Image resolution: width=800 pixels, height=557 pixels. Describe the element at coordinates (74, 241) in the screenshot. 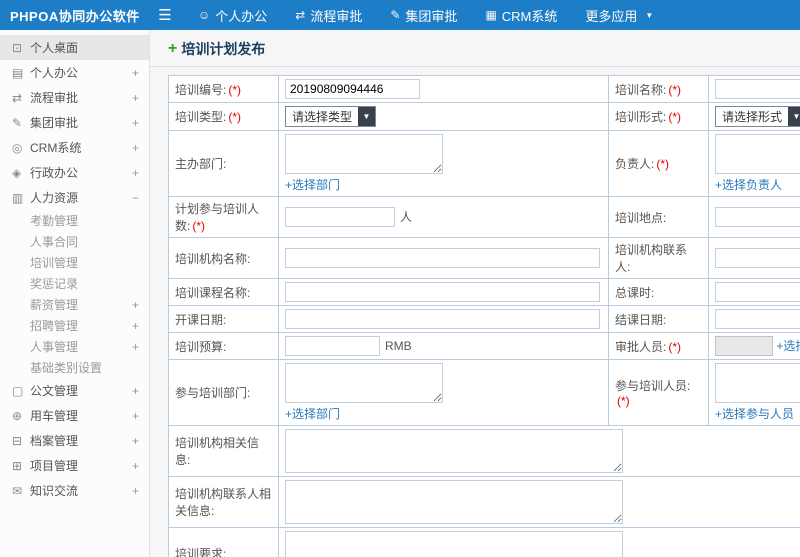

I see `sidebar-subitem-hr-contract: 人事合同` at that location.